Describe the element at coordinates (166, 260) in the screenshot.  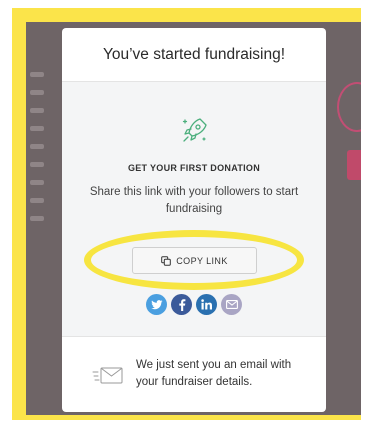
I see `copy-icon` at that location.